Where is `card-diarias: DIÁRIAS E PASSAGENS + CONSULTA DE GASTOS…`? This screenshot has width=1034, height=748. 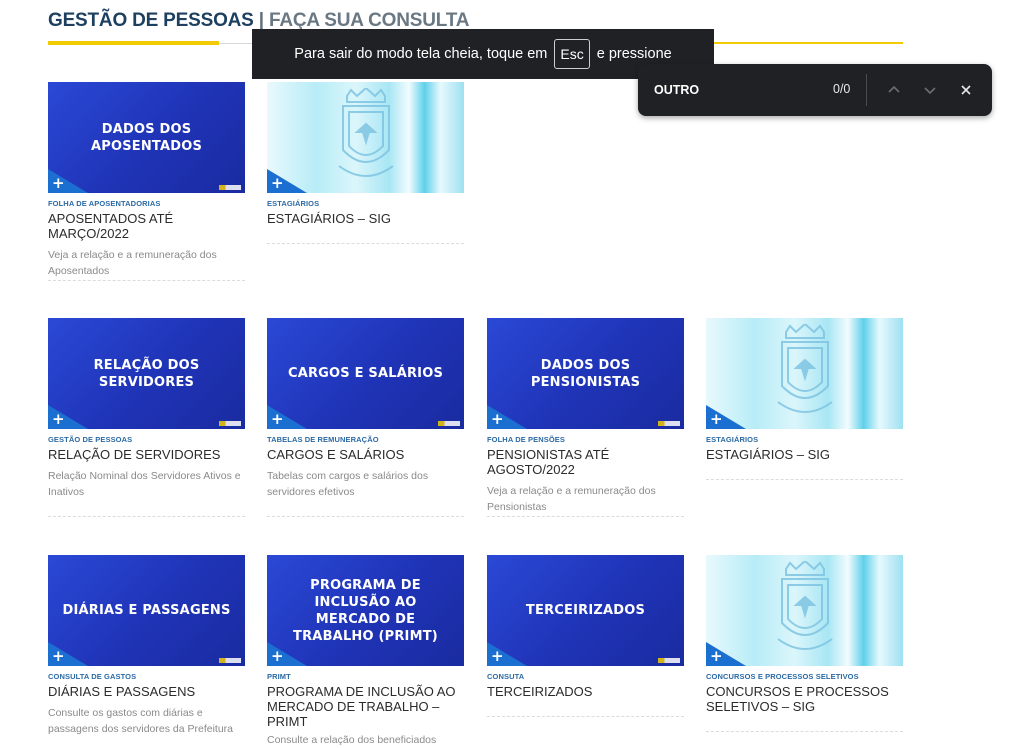 card-diarias: DIÁRIAS E PASSAGENS + CONSULTA DE GASTOS… is located at coordinates (146, 646).